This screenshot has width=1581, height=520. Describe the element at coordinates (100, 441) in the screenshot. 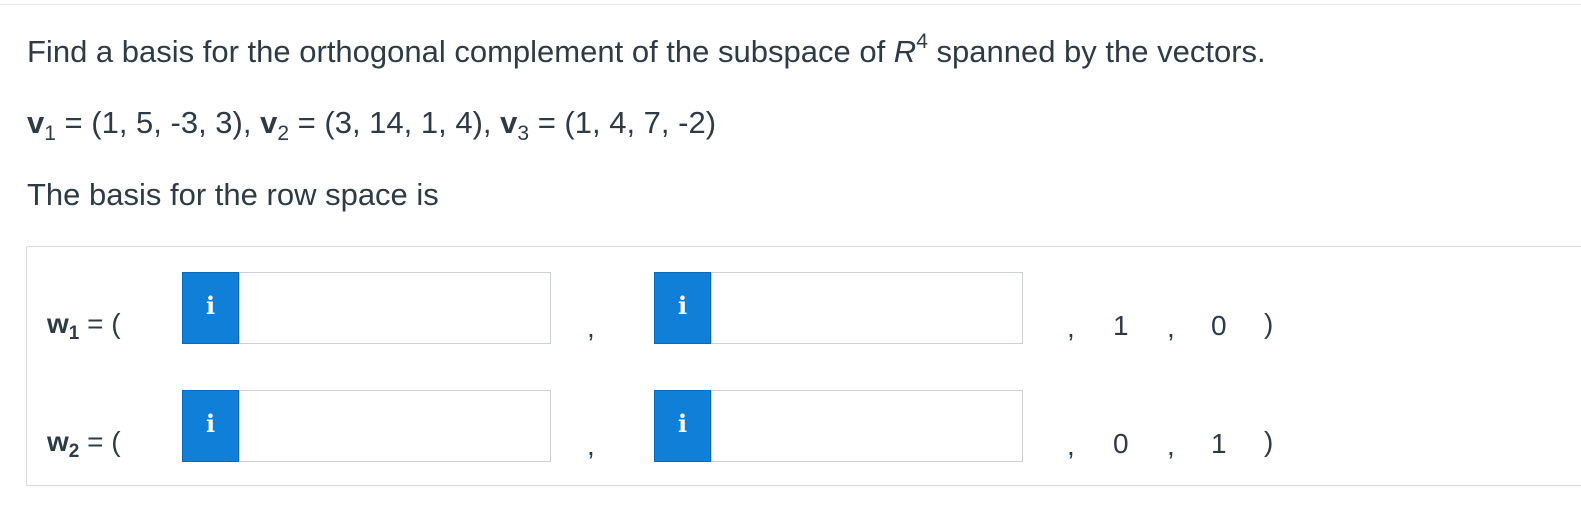

I see `w2-open-paren: = (` at that location.